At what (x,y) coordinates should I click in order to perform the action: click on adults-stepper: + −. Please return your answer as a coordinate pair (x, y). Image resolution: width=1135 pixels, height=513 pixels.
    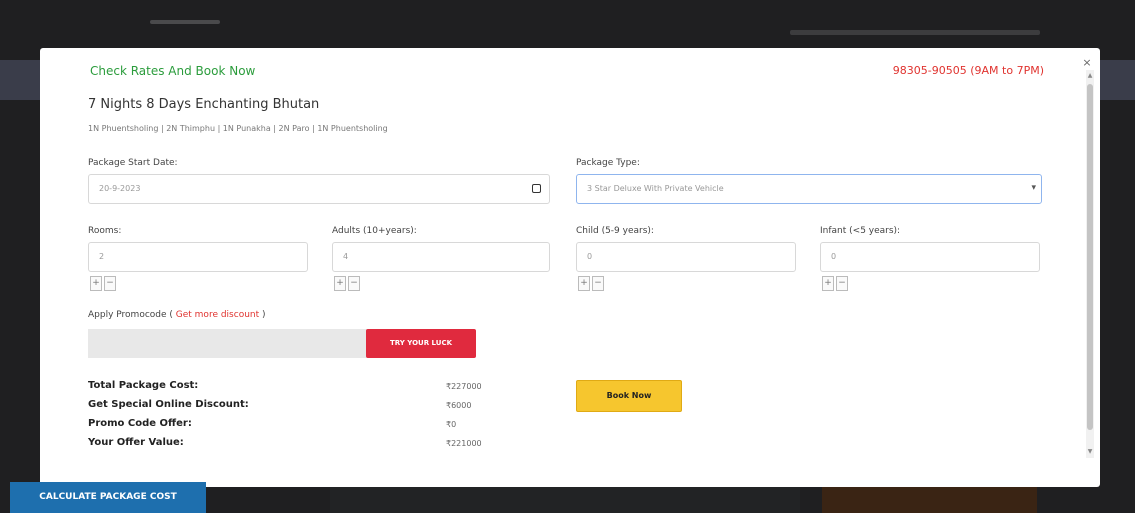
    Looking at the image, I should click on (347, 283).